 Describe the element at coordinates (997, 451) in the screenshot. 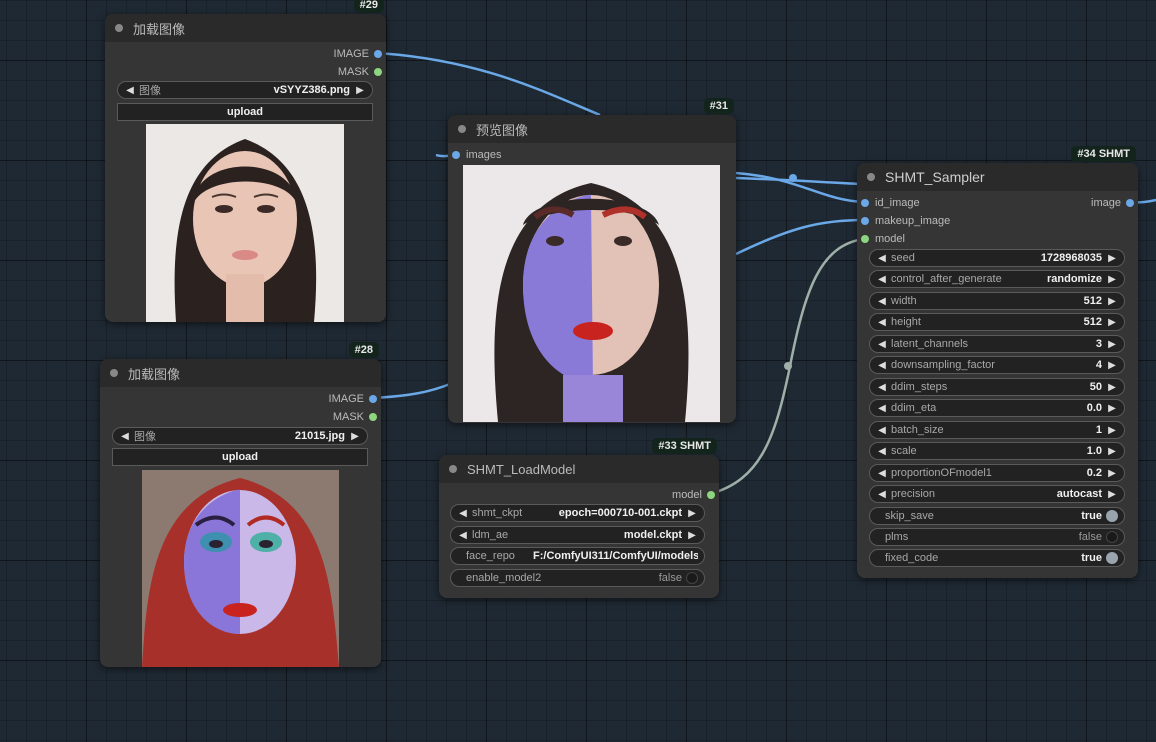

I see `scale-widget: ◀ scale 1.0 ▶` at that location.